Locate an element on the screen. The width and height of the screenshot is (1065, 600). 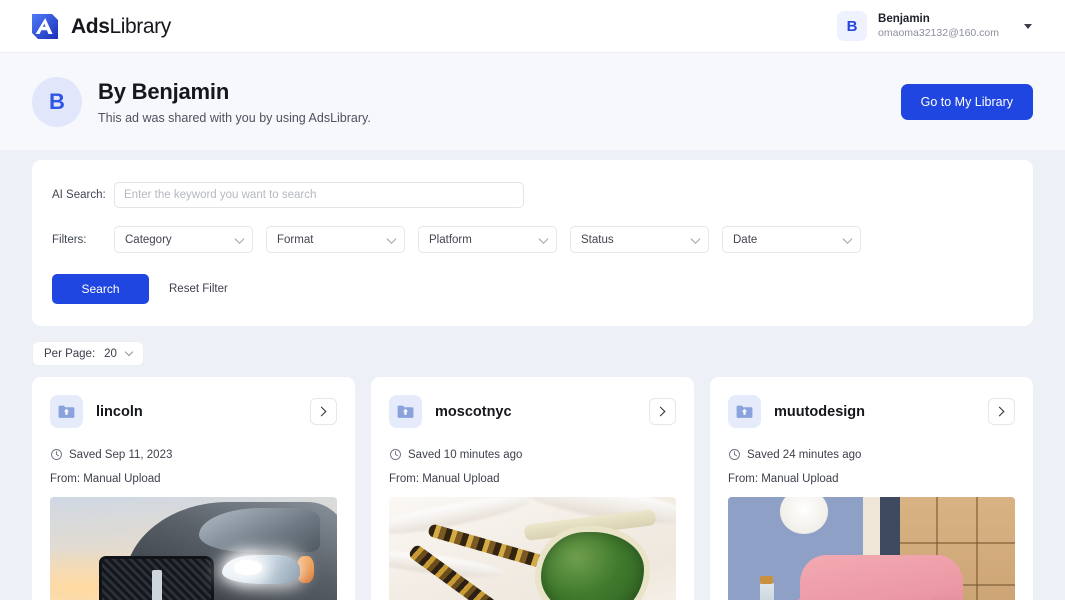
ad-card-saved: Saved Sep 11, 2023 is located at coordinates (193, 454).